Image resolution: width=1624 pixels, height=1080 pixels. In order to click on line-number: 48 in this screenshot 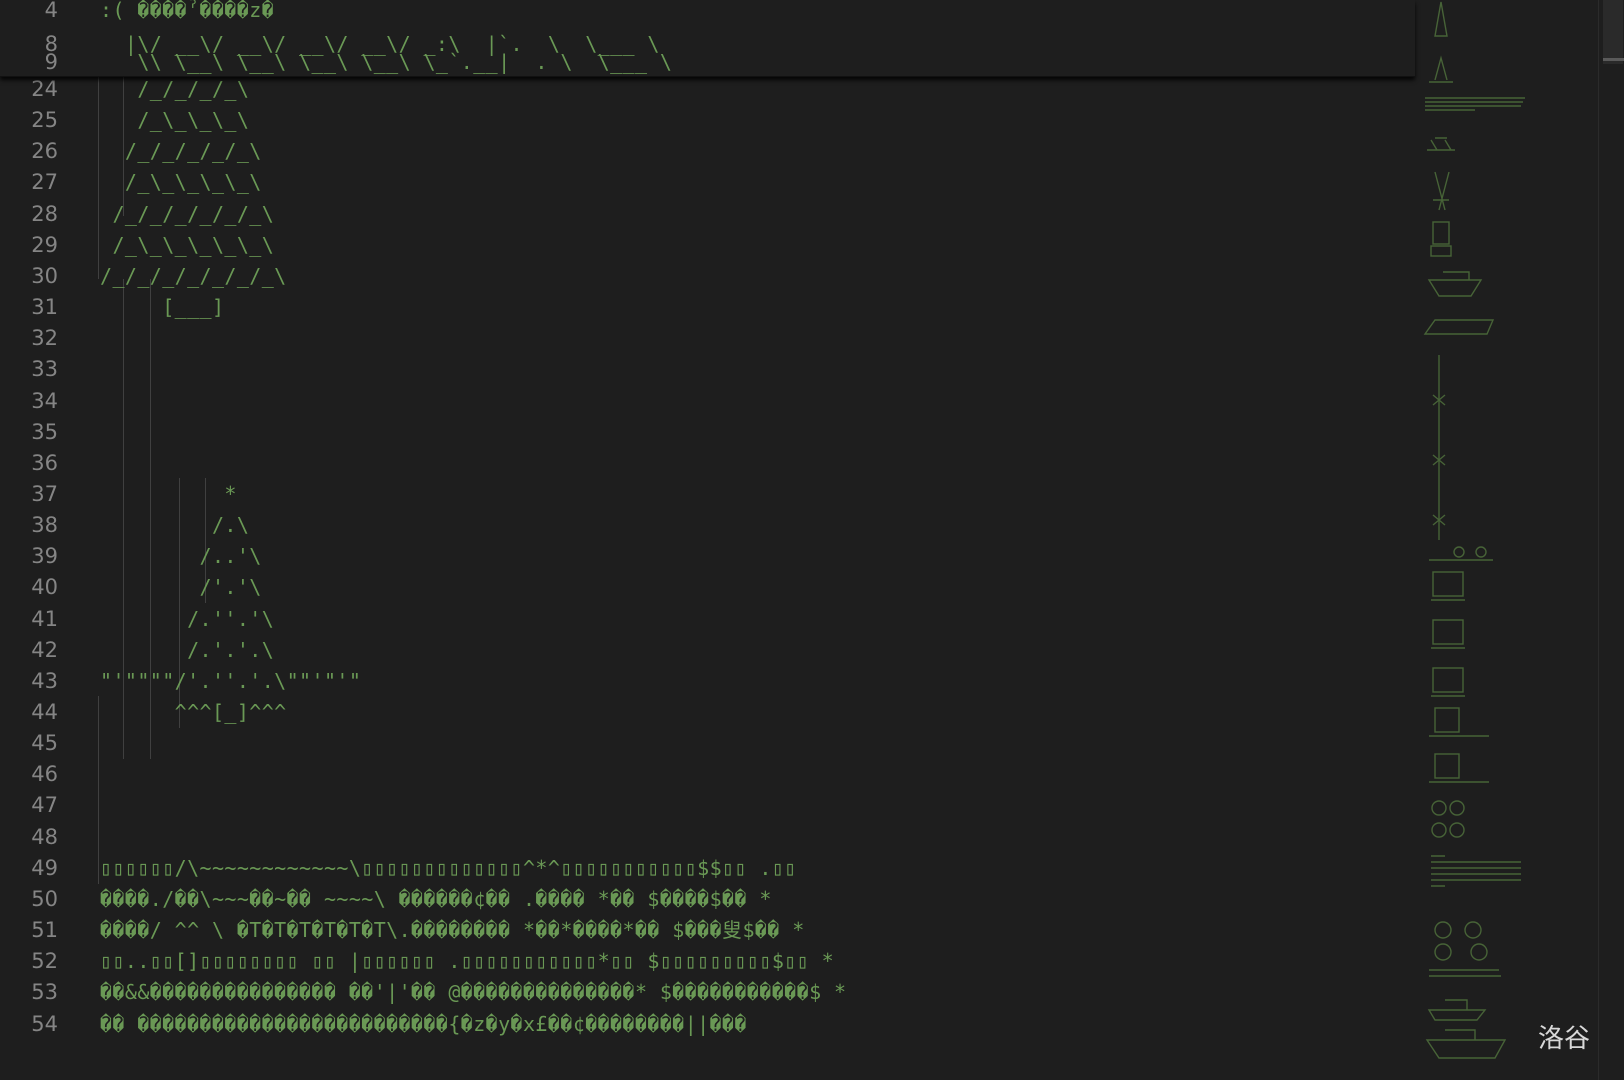, I will do `click(44, 836)`.